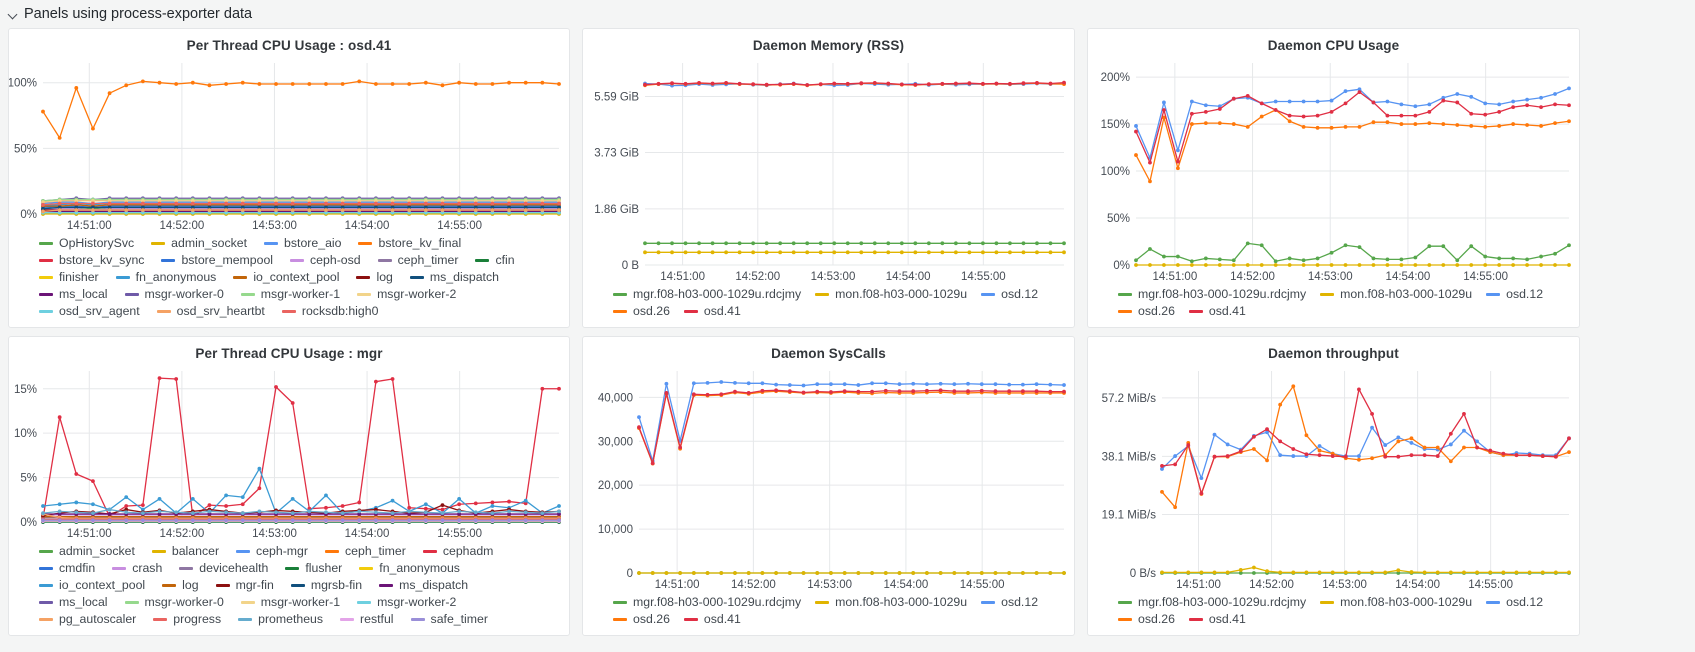 The width and height of the screenshot is (1695, 652). What do you see at coordinates (227, 260) in the screenshot?
I see `legend-label: bstore_mempool` at bounding box center [227, 260].